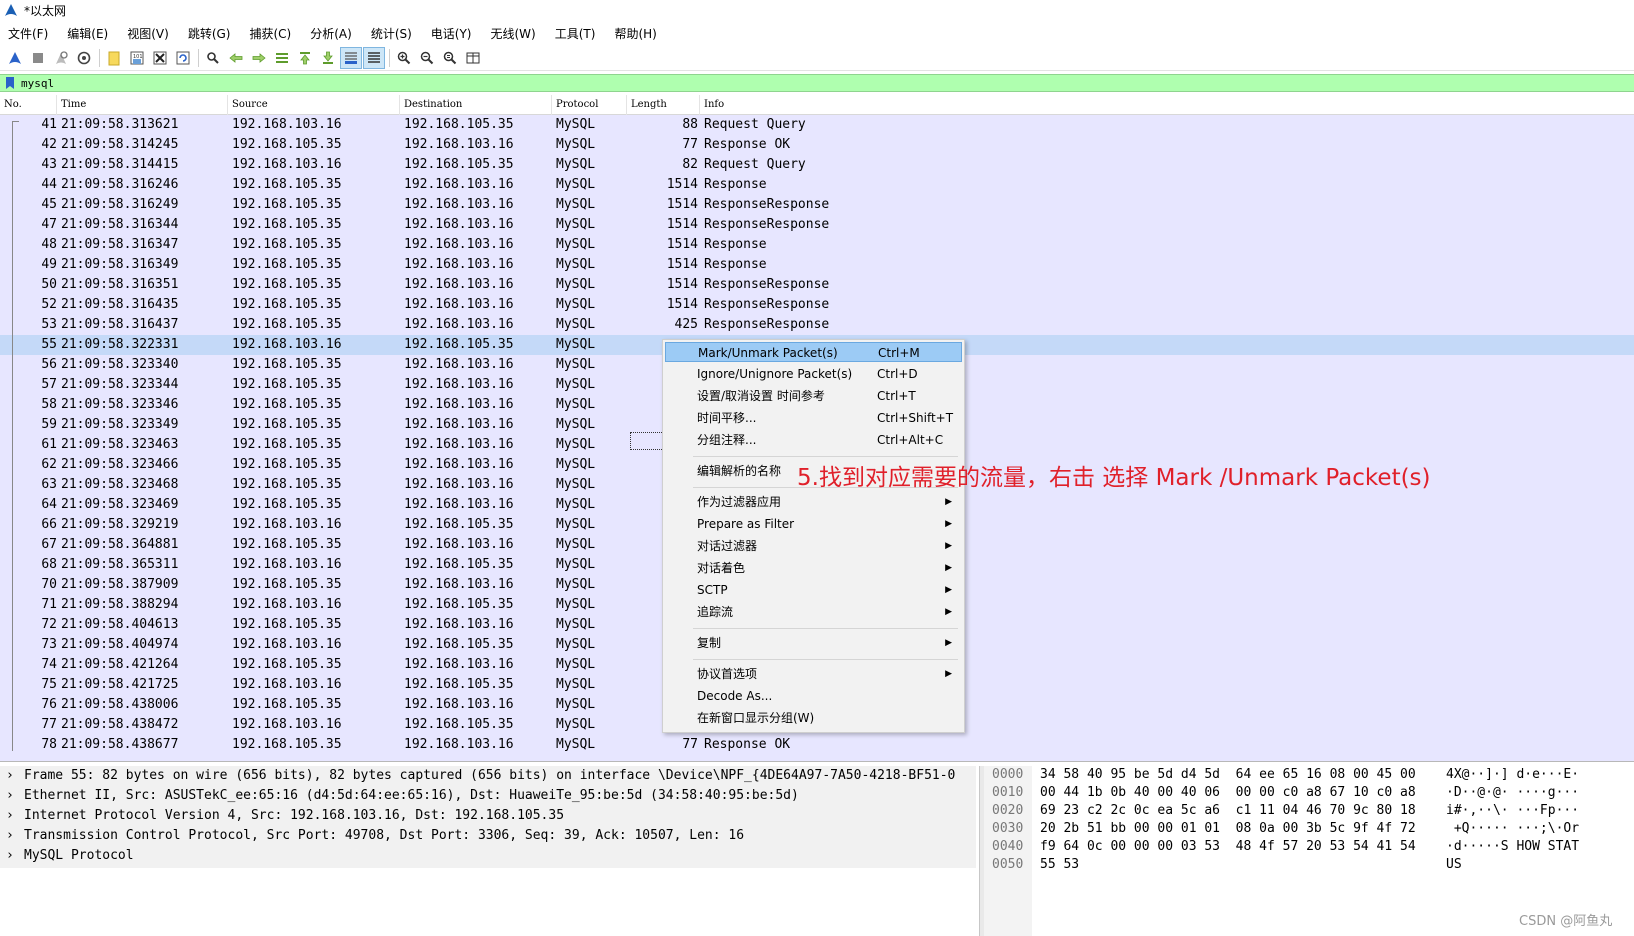  I want to click on context-menu-item: 追踪流 ▶, so click(813, 612).